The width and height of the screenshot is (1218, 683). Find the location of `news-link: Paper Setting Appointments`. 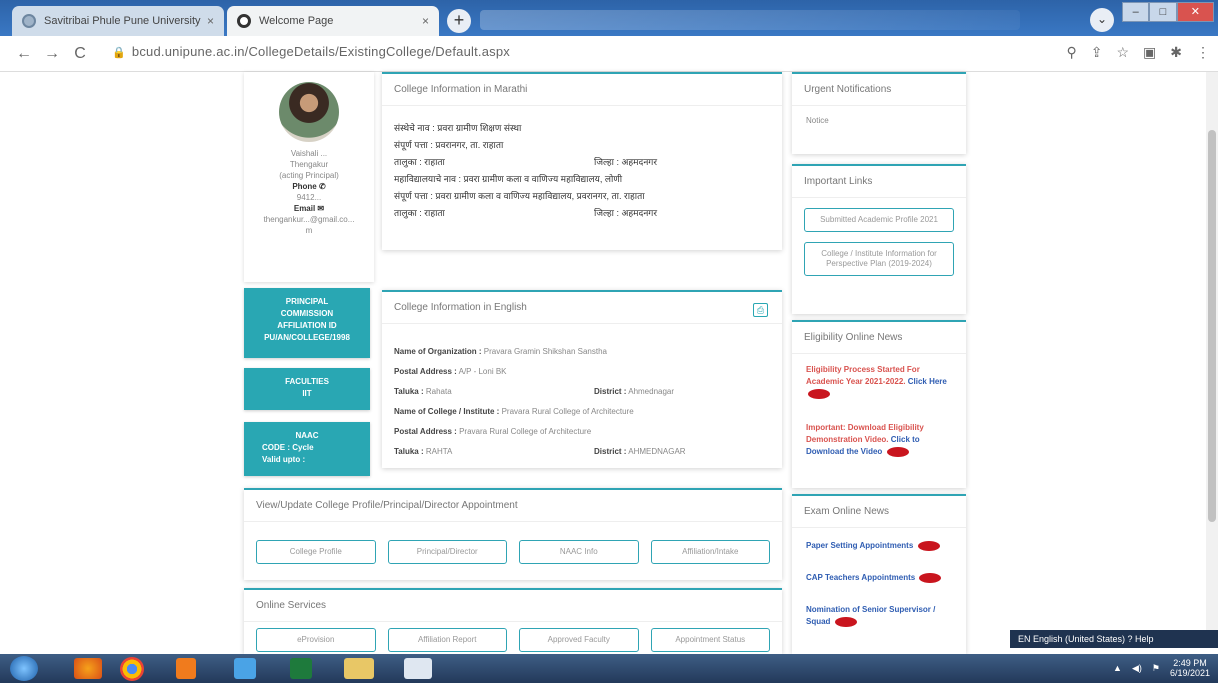

news-link: Paper Setting Appointments is located at coordinates (859, 545).